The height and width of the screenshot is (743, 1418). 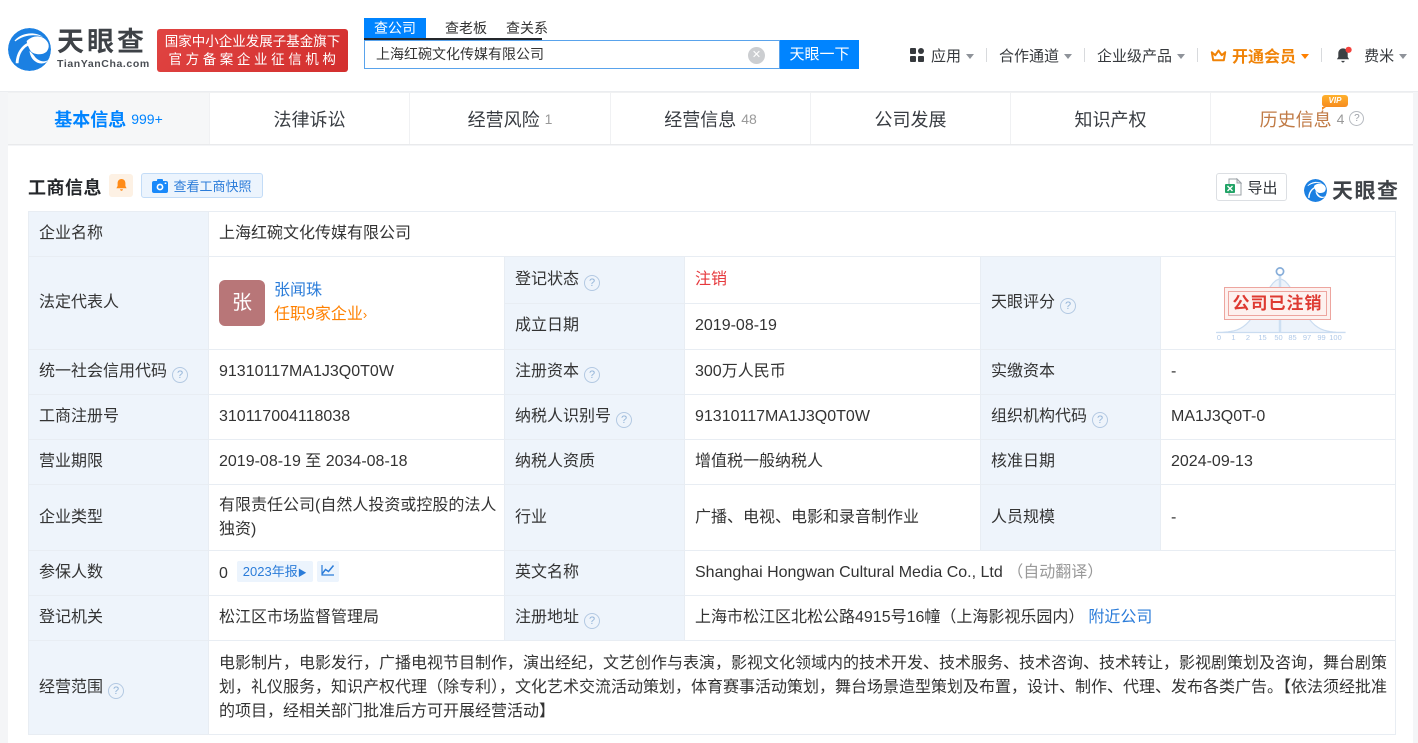 What do you see at coordinates (1335, 337) in the screenshot?
I see `svg-text: 100` at bounding box center [1335, 337].